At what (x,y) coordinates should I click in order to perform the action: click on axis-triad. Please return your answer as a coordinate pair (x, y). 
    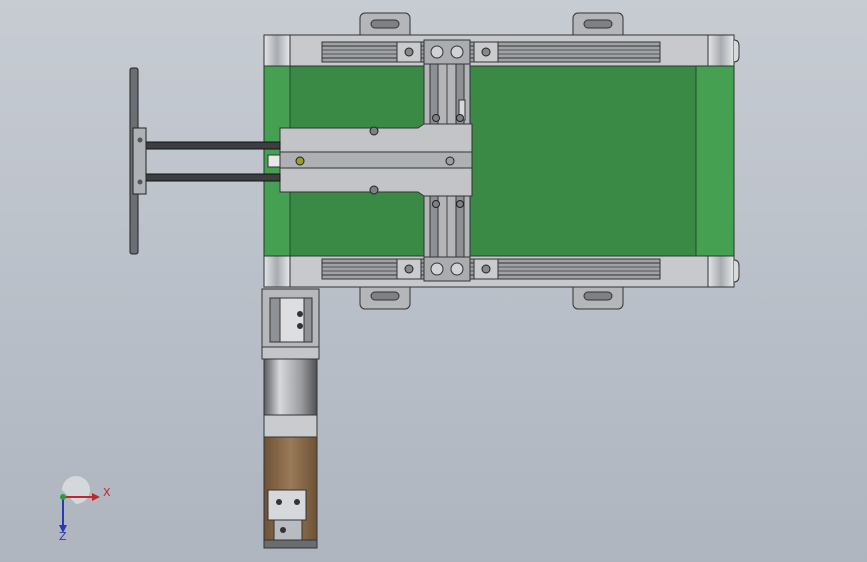
    Looking at the image, I should click on (79, 504).